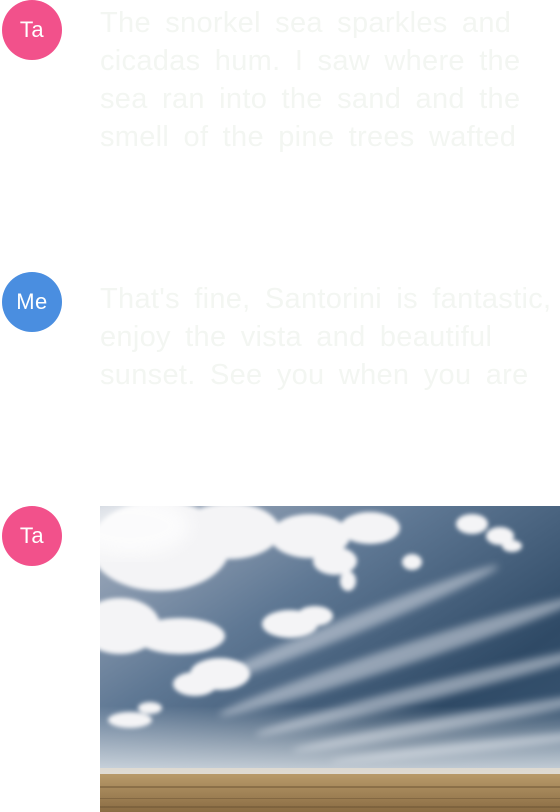 This screenshot has height=812, width=560. What do you see at coordinates (32, 302) in the screenshot?
I see `avatar: Me` at bounding box center [32, 302].